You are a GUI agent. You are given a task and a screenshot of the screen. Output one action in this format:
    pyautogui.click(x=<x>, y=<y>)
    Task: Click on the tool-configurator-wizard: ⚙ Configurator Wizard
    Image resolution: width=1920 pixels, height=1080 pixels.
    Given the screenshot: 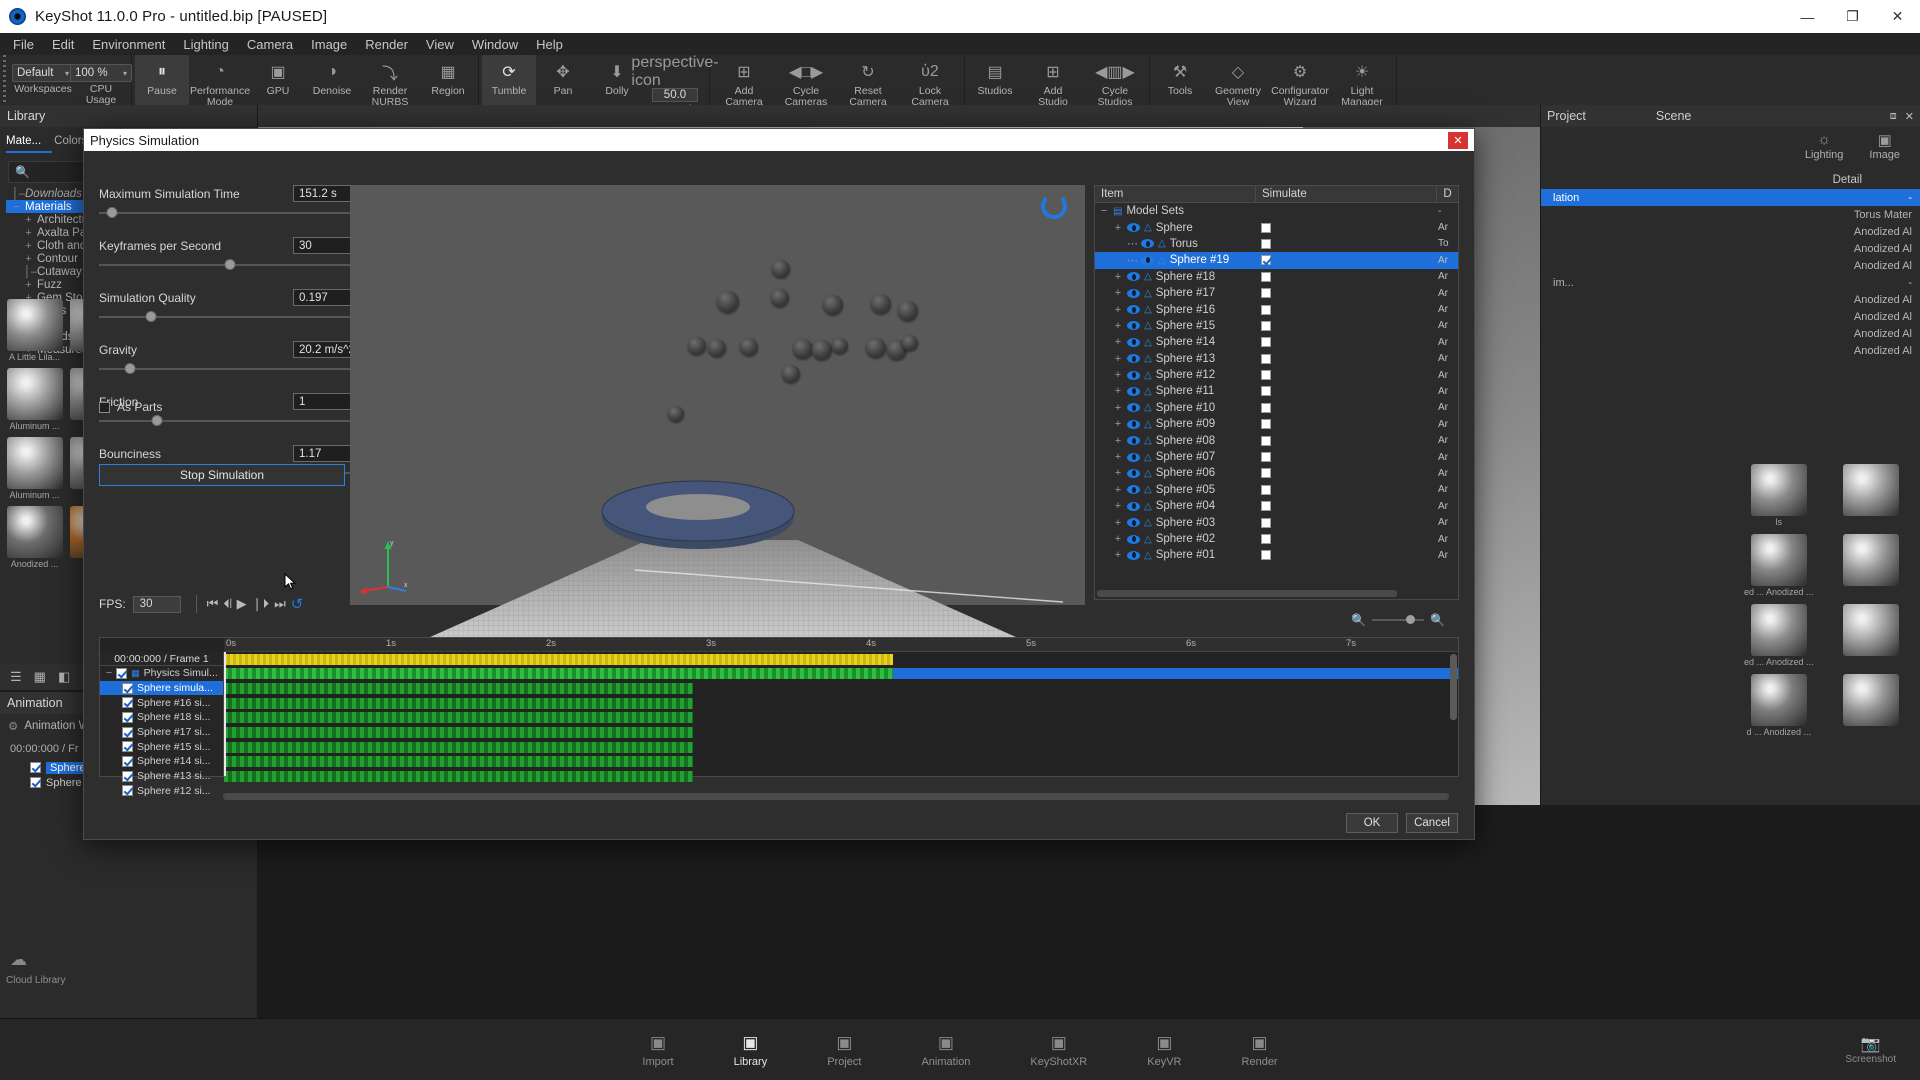 What is the action you would take?
    pyautogui.click(x=1300, y=82)
    